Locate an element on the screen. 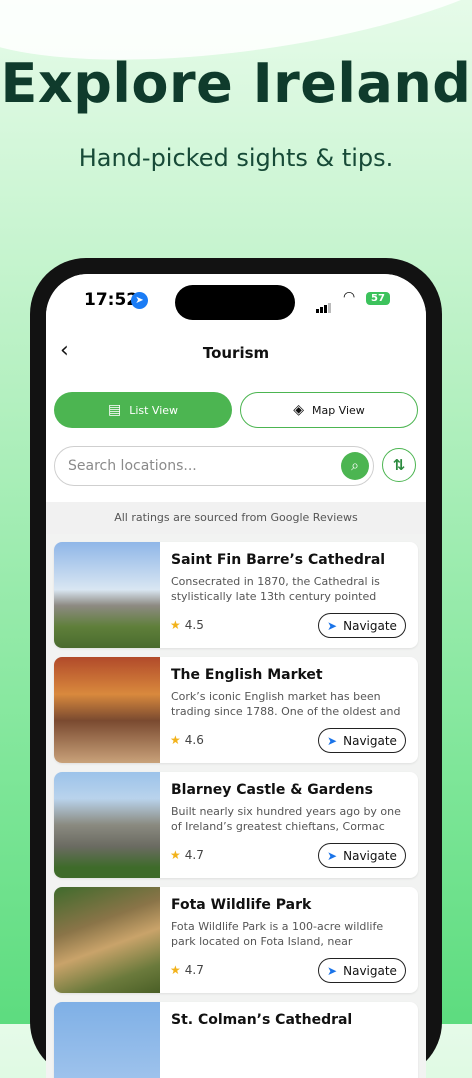  battery-icon: 57 is located at coordinates (378, 298).